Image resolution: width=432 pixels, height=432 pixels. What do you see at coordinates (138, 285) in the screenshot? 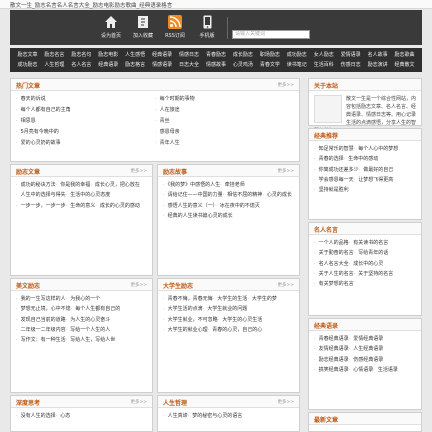
I see `prose-more-link: 更多>>` at bounding box center [138, 285].